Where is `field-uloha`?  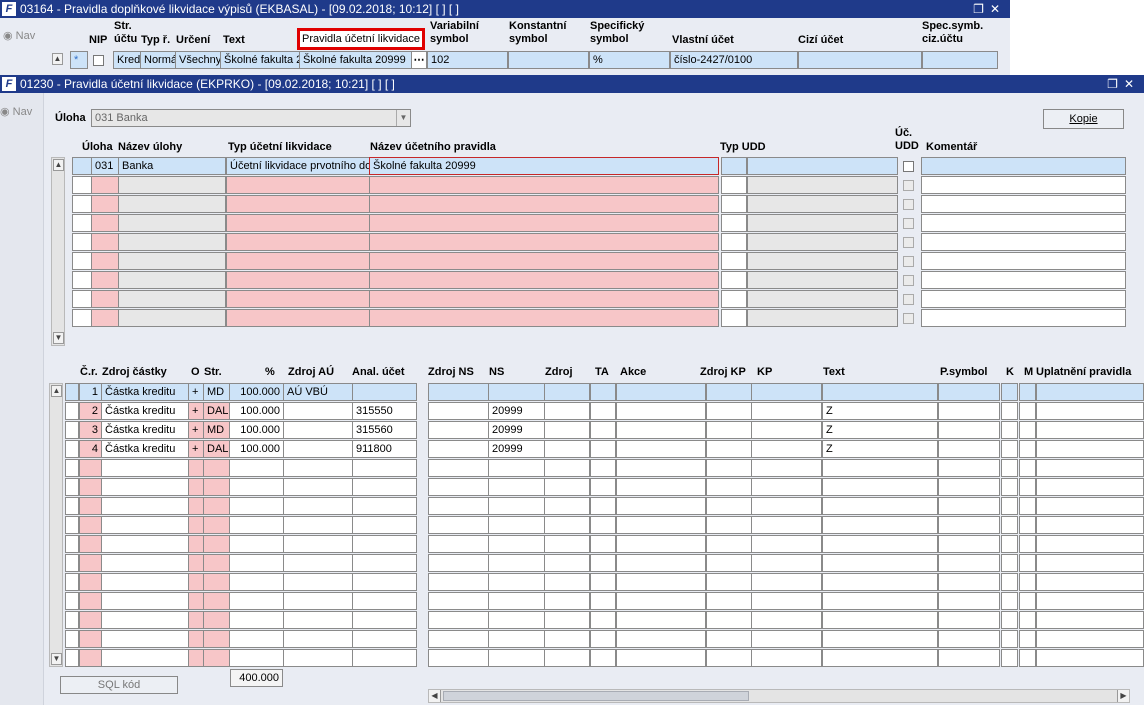
field-uloha is located at coordinates (105, 280).